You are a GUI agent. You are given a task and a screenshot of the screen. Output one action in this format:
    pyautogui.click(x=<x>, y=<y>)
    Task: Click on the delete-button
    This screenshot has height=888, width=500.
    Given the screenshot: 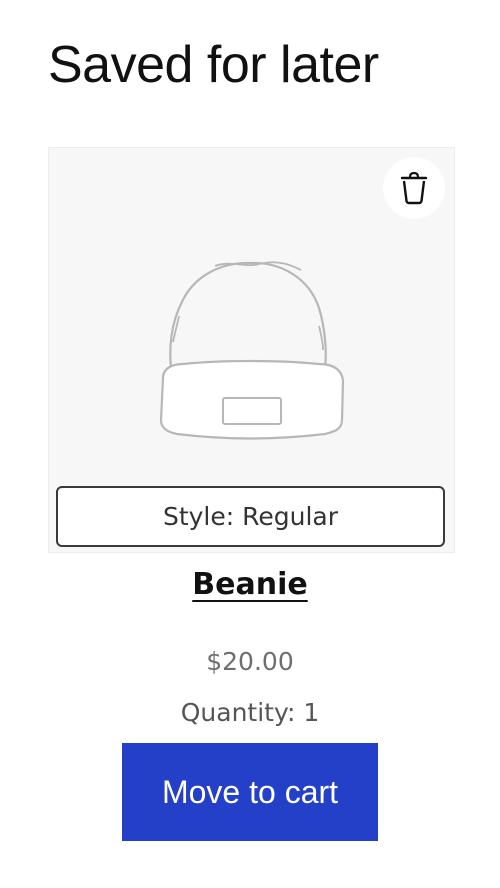 What is the action you would take?
    pyautogui.click(x=414, y=188)
    